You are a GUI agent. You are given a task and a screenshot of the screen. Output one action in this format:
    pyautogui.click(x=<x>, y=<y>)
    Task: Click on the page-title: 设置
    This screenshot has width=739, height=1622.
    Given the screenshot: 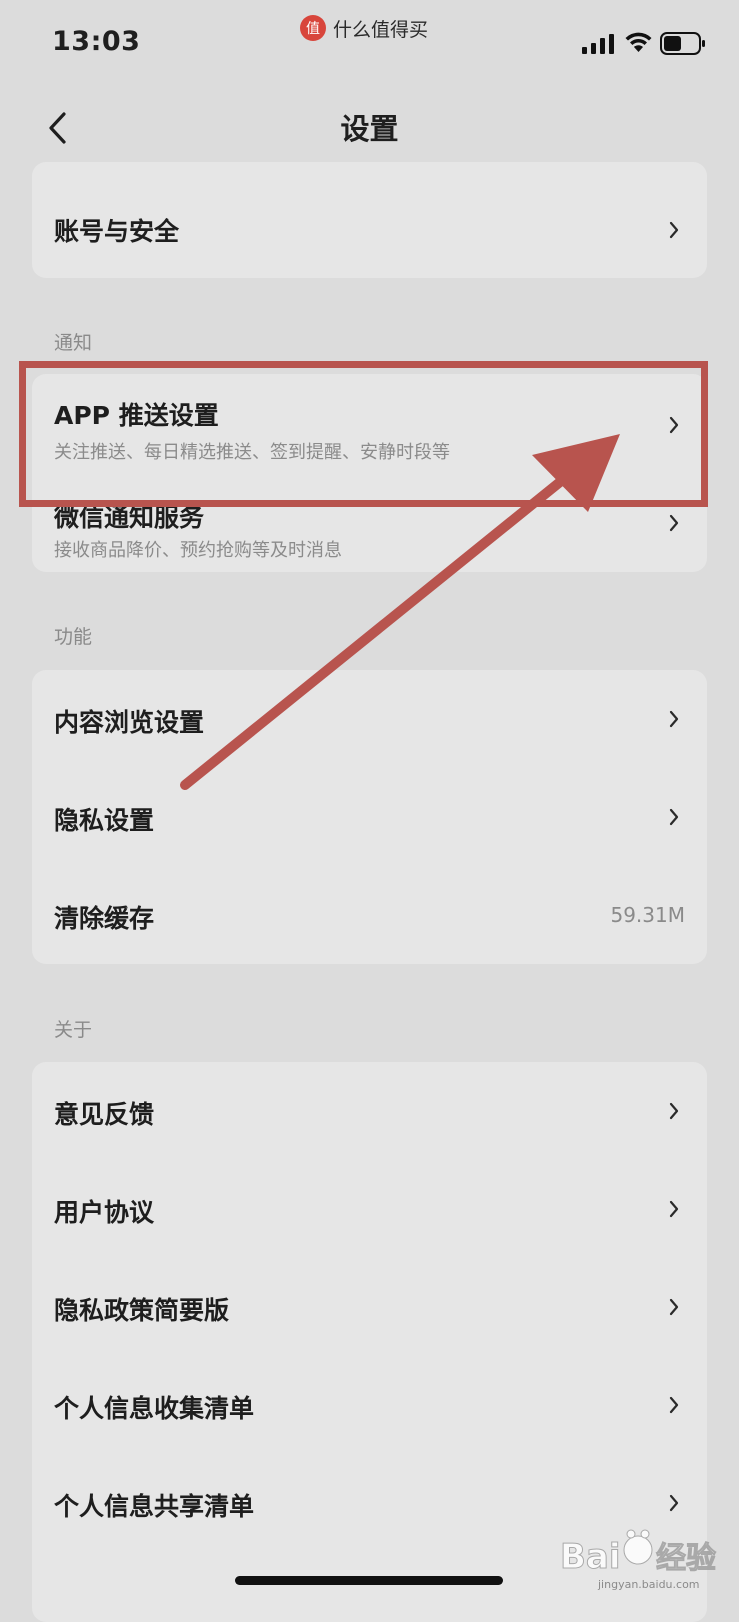 What is the action you would take?
    pyautogui.click(x=369, y=129)
    